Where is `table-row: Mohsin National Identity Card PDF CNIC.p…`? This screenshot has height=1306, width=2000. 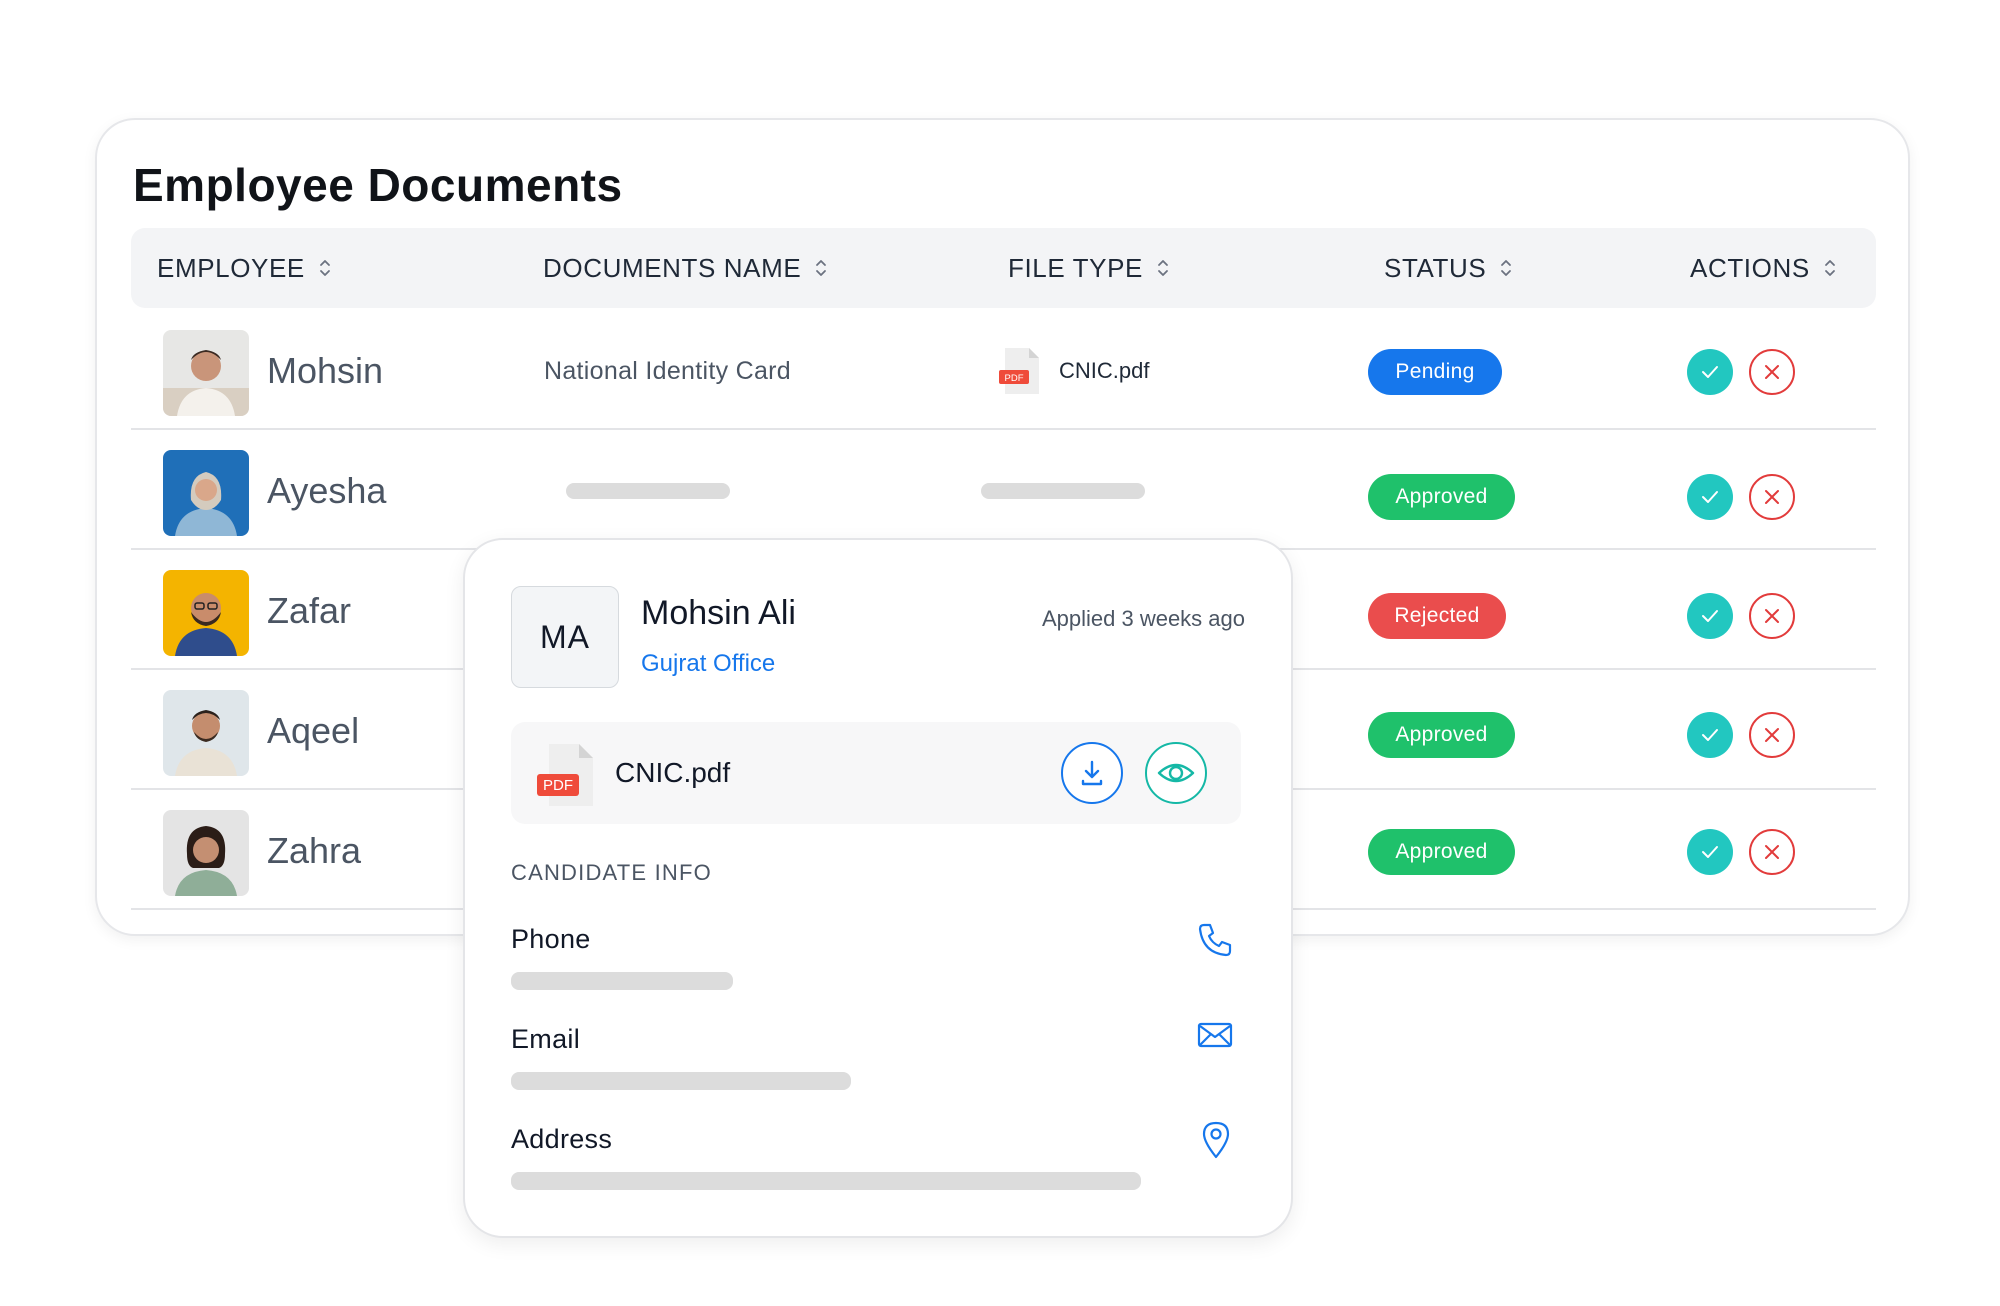 table-row: Mohsin National Identity Card PDF CNIC.p… is located at coordinates (1003, 371).